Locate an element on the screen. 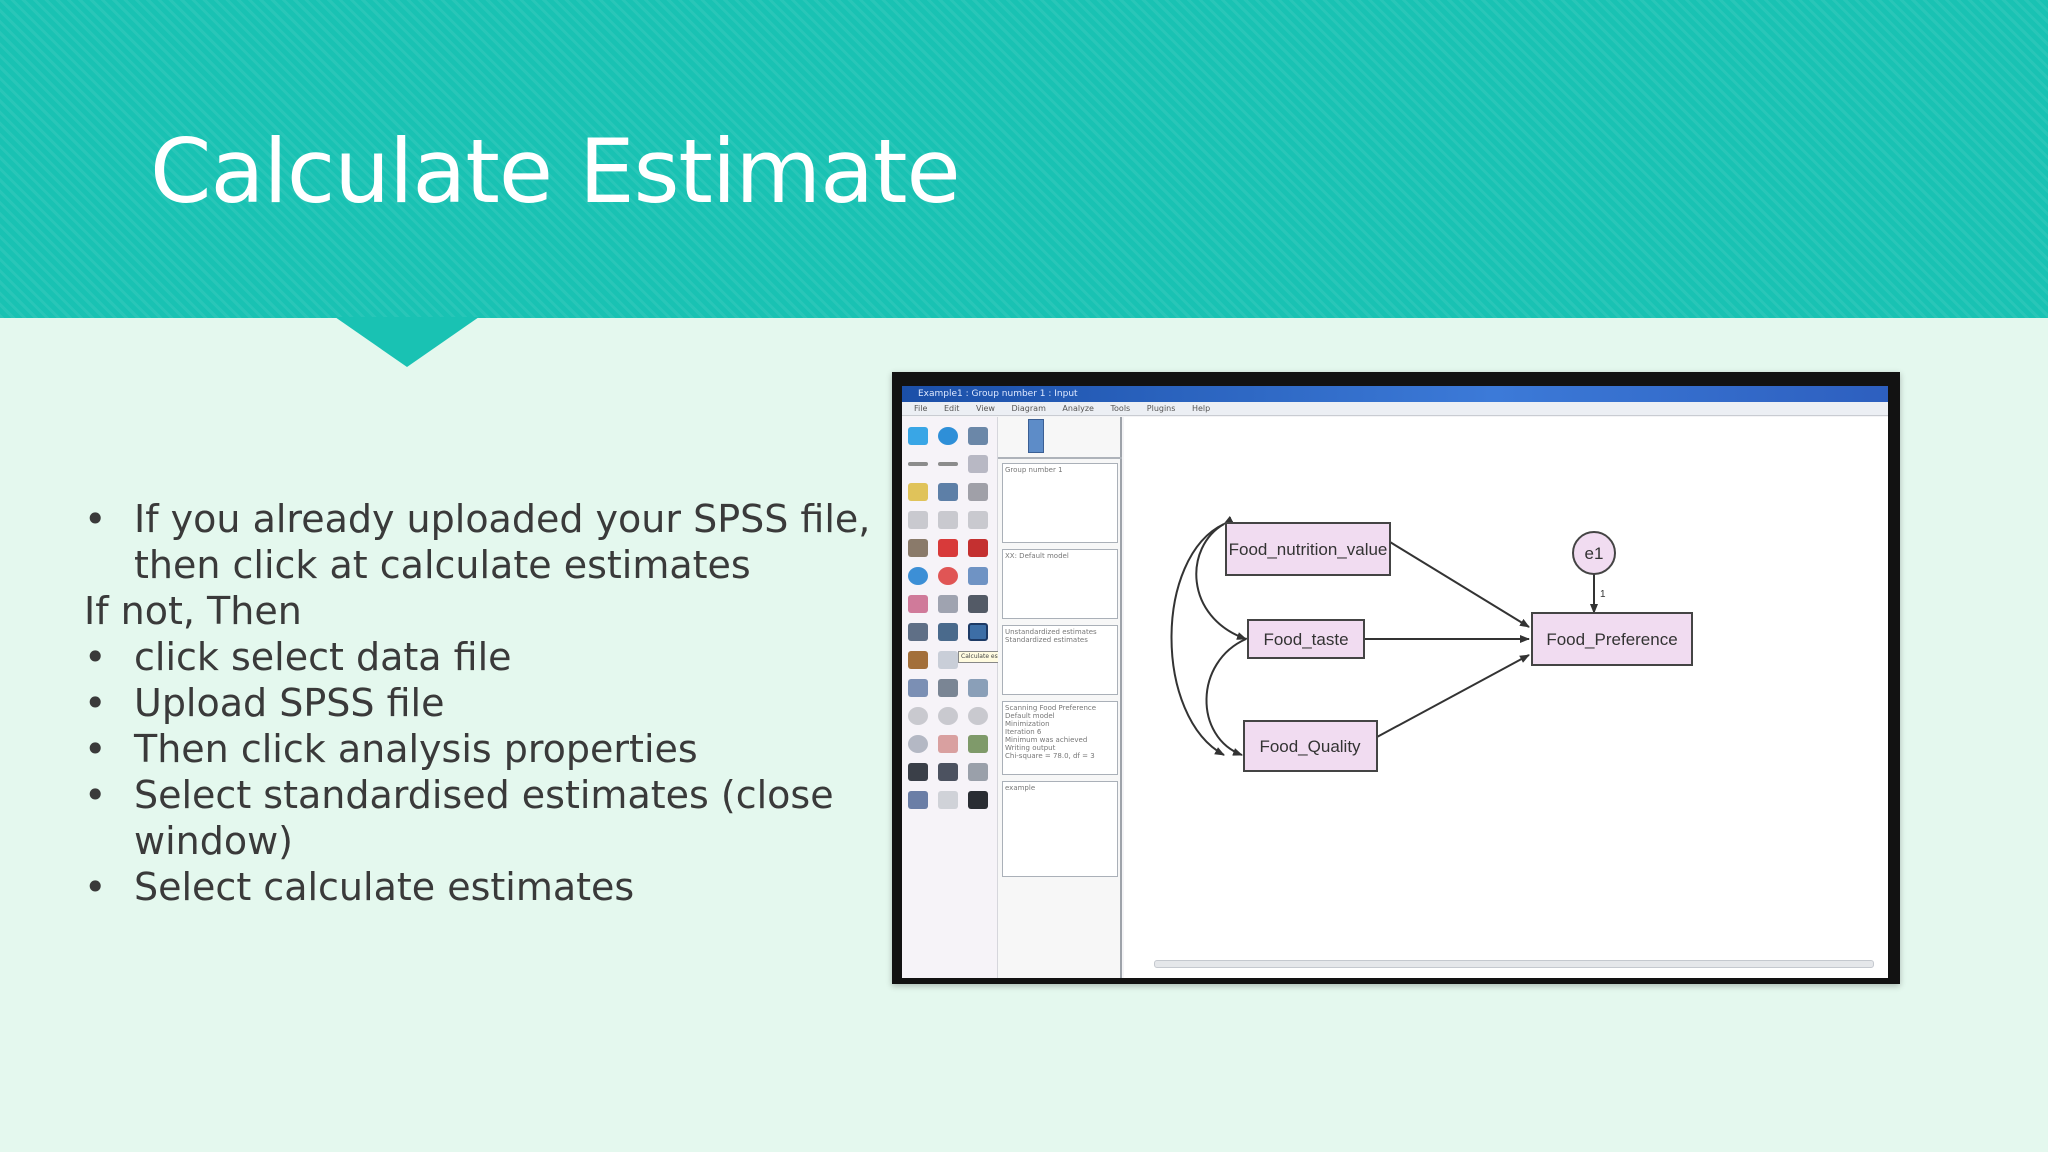 Image resolution: width=2048 pixels, height=1152 pixels. deselect-icon is located at coordinates (978, 520).